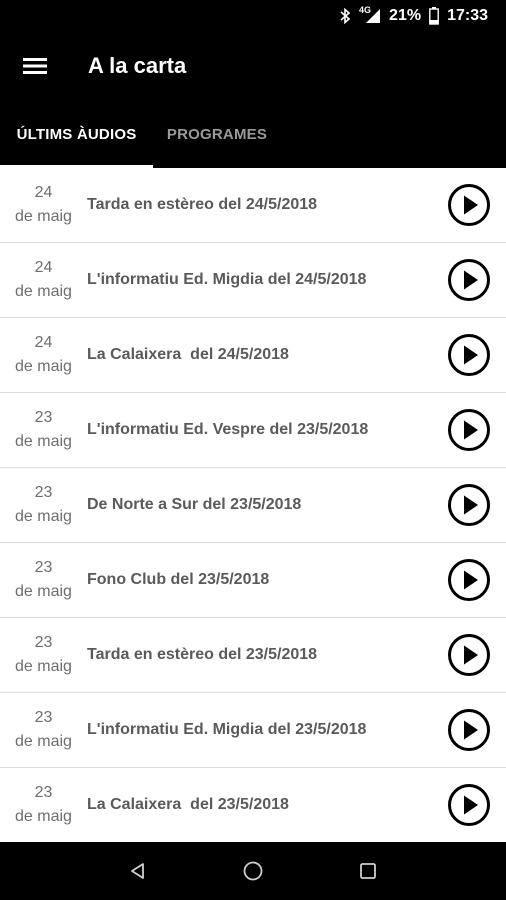 The image size is (506, 900). What do you see at coordinates (227, 729) in the screenshot?
I see `episode-title: L'informatiu Ed. Migdia del 23/5/2018` at bounding box center [227, 729].